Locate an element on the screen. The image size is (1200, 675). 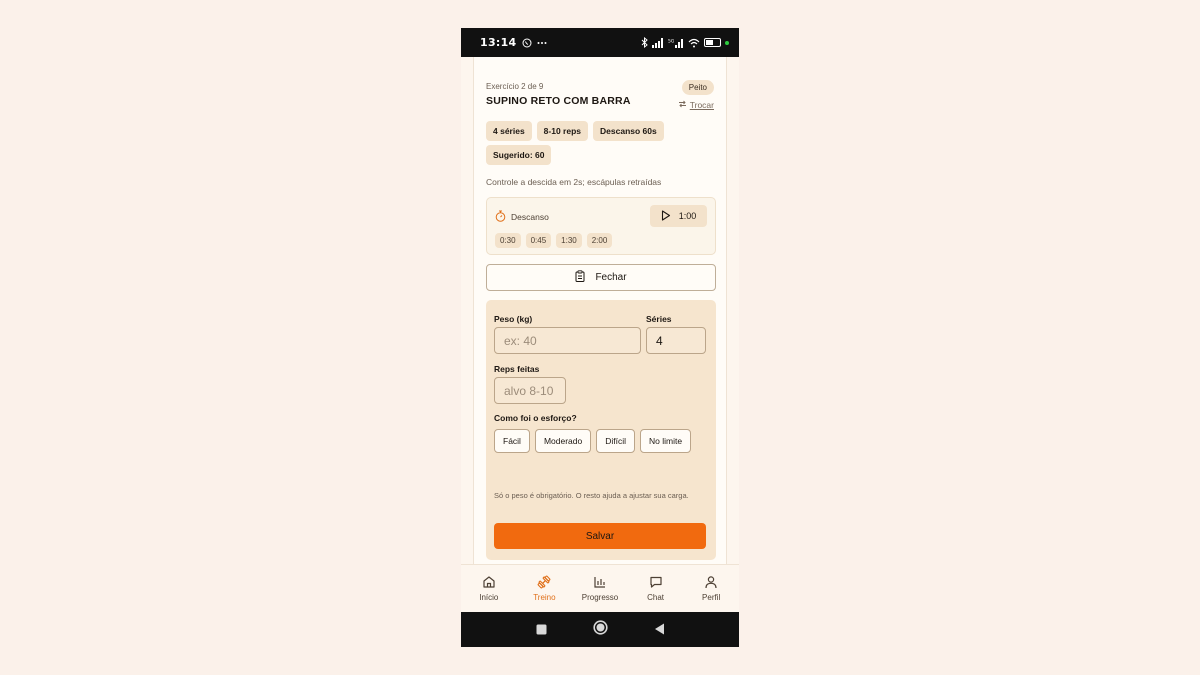
close-log-button: Fechar is located at coordinates (601, 277).